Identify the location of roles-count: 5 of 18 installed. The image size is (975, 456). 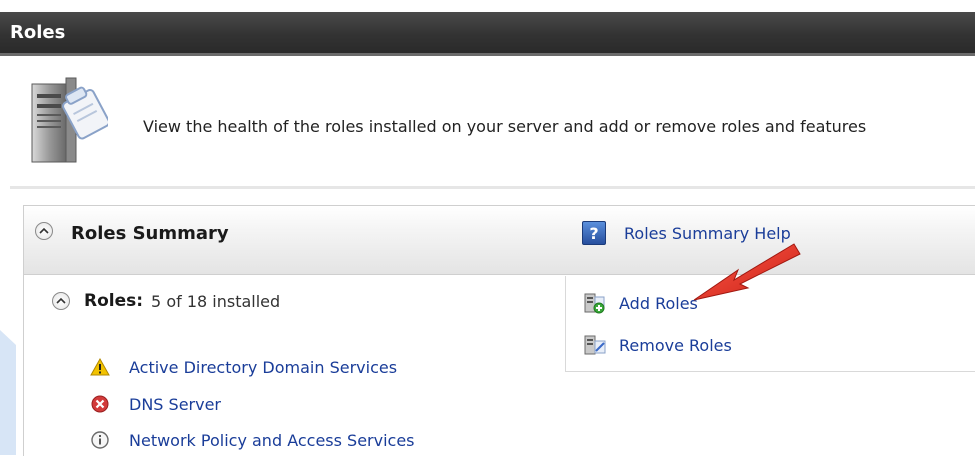
(216, 301).